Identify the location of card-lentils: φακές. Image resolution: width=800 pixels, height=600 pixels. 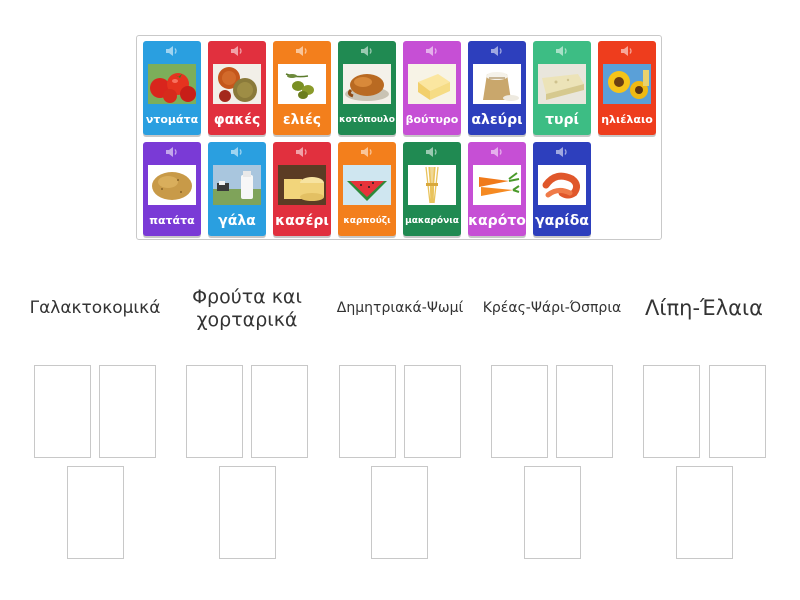
(237, 88).